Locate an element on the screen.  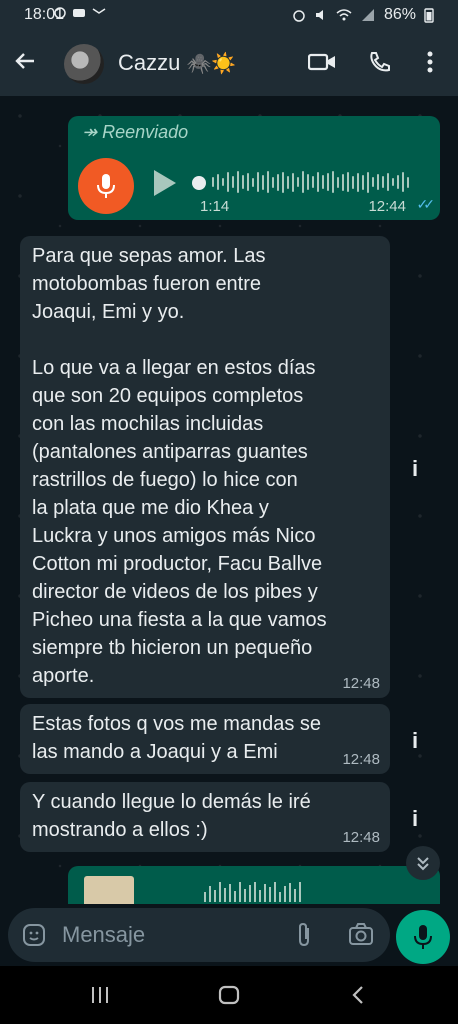
camera-icon is located at coordinates (361, 936).